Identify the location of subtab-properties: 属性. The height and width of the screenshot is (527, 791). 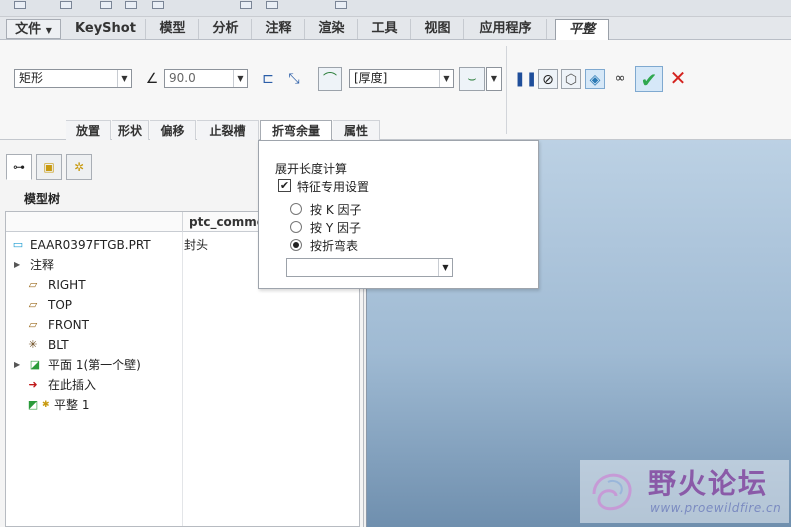
(356, 130).